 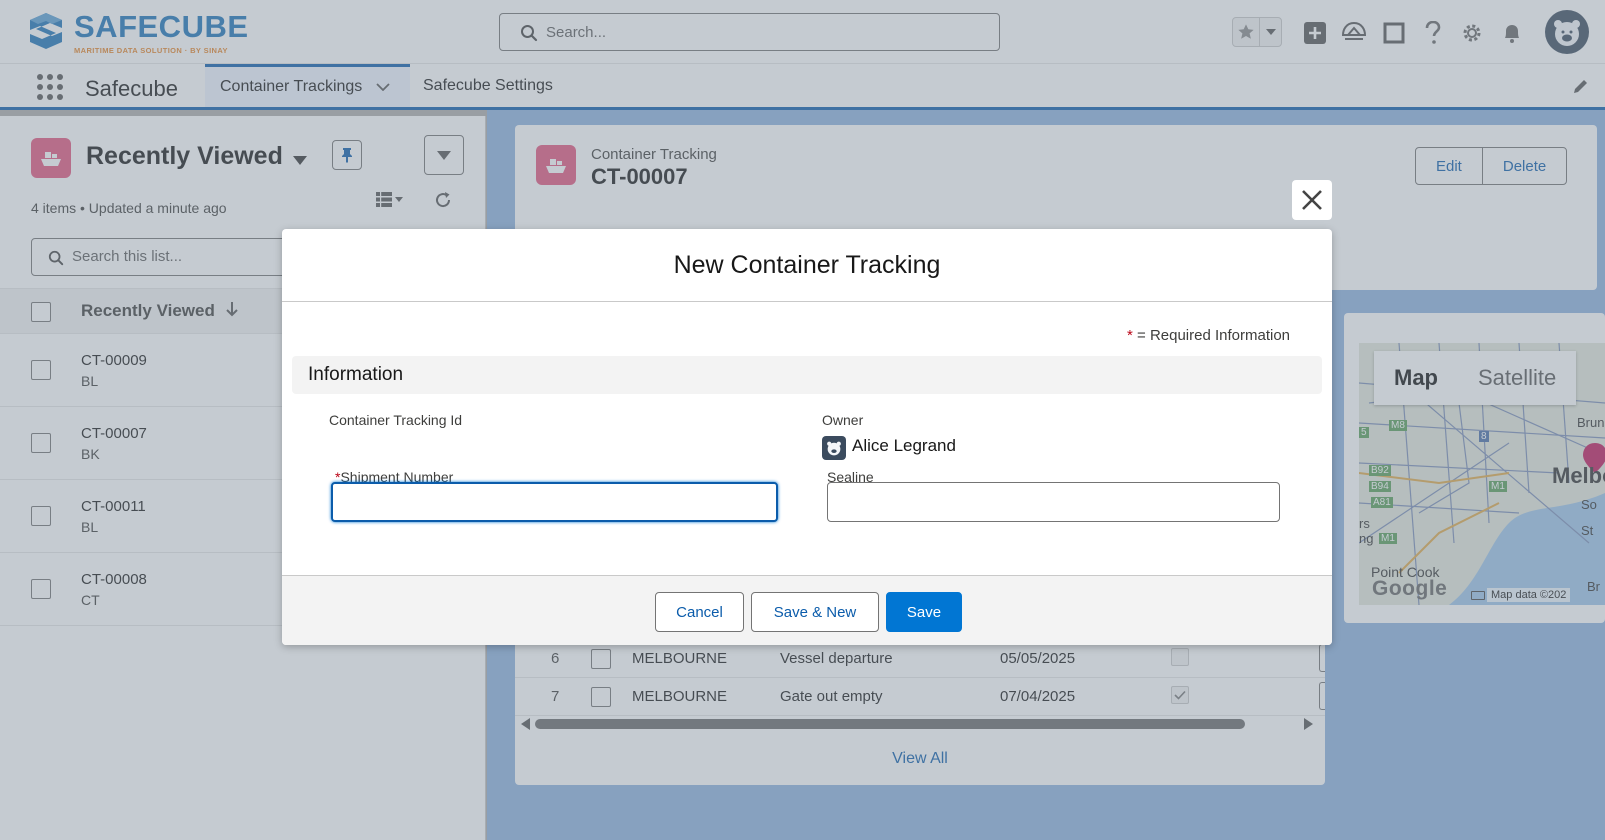 I want to click on close-modal-button, so click(x=1312, y=200).